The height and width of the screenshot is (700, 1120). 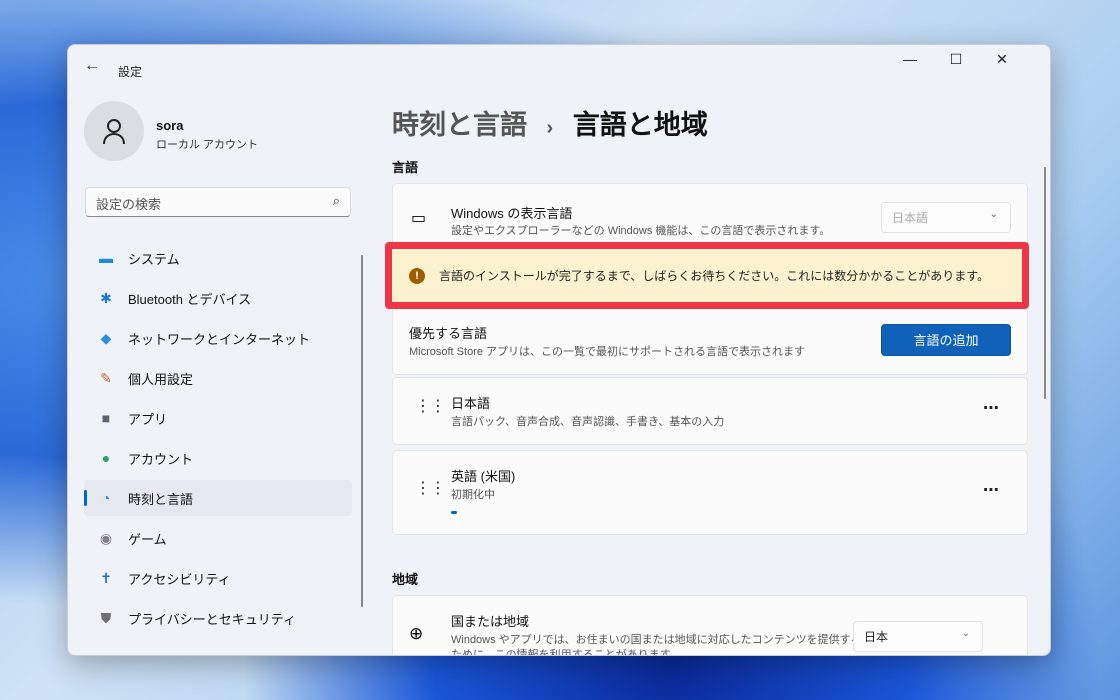 What do you see at coordinates (405, 167) in the screenshot?
I see `language-heading: 言語` at bounding box center [405, 167].